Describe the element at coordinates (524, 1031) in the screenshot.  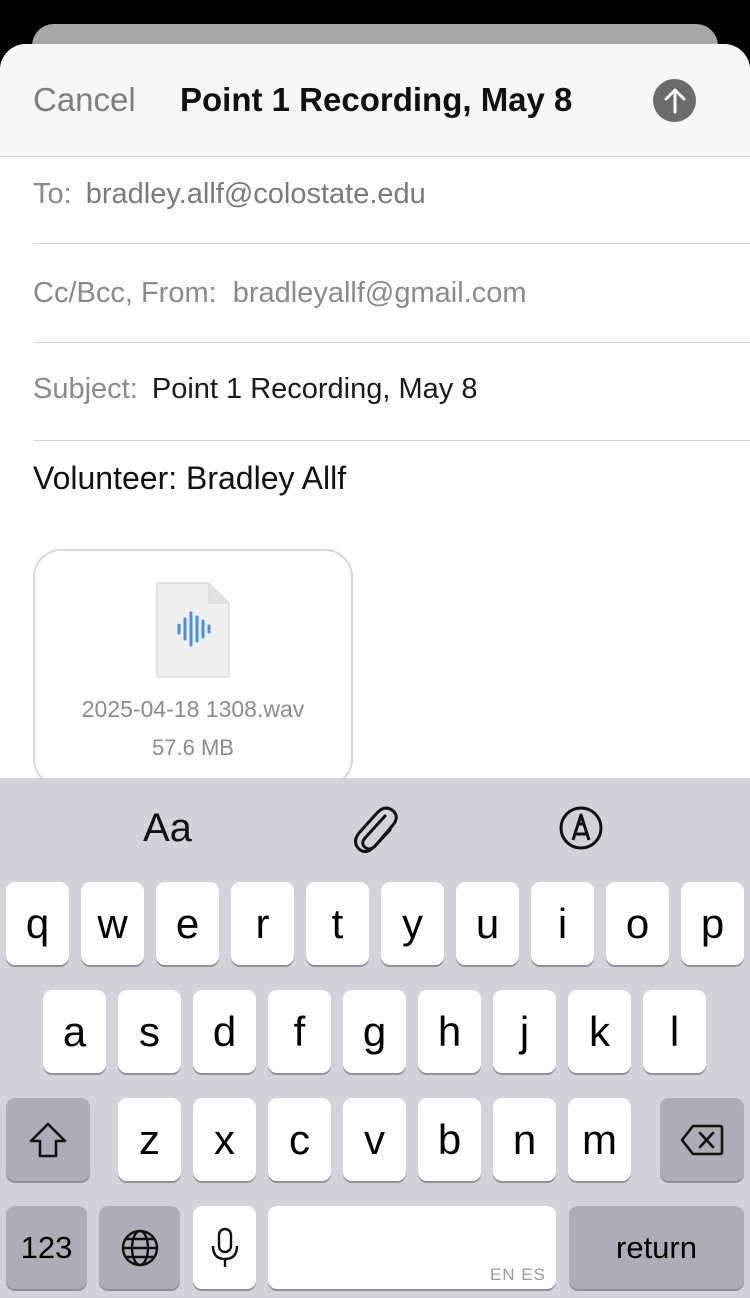
I see `key-j: j` at that location.